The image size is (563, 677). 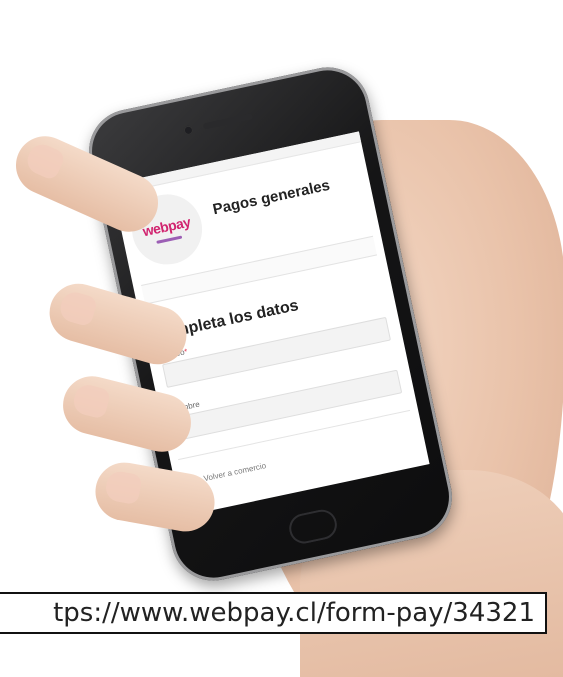 I want to click on logo-underline, so click(x=169, y=239).